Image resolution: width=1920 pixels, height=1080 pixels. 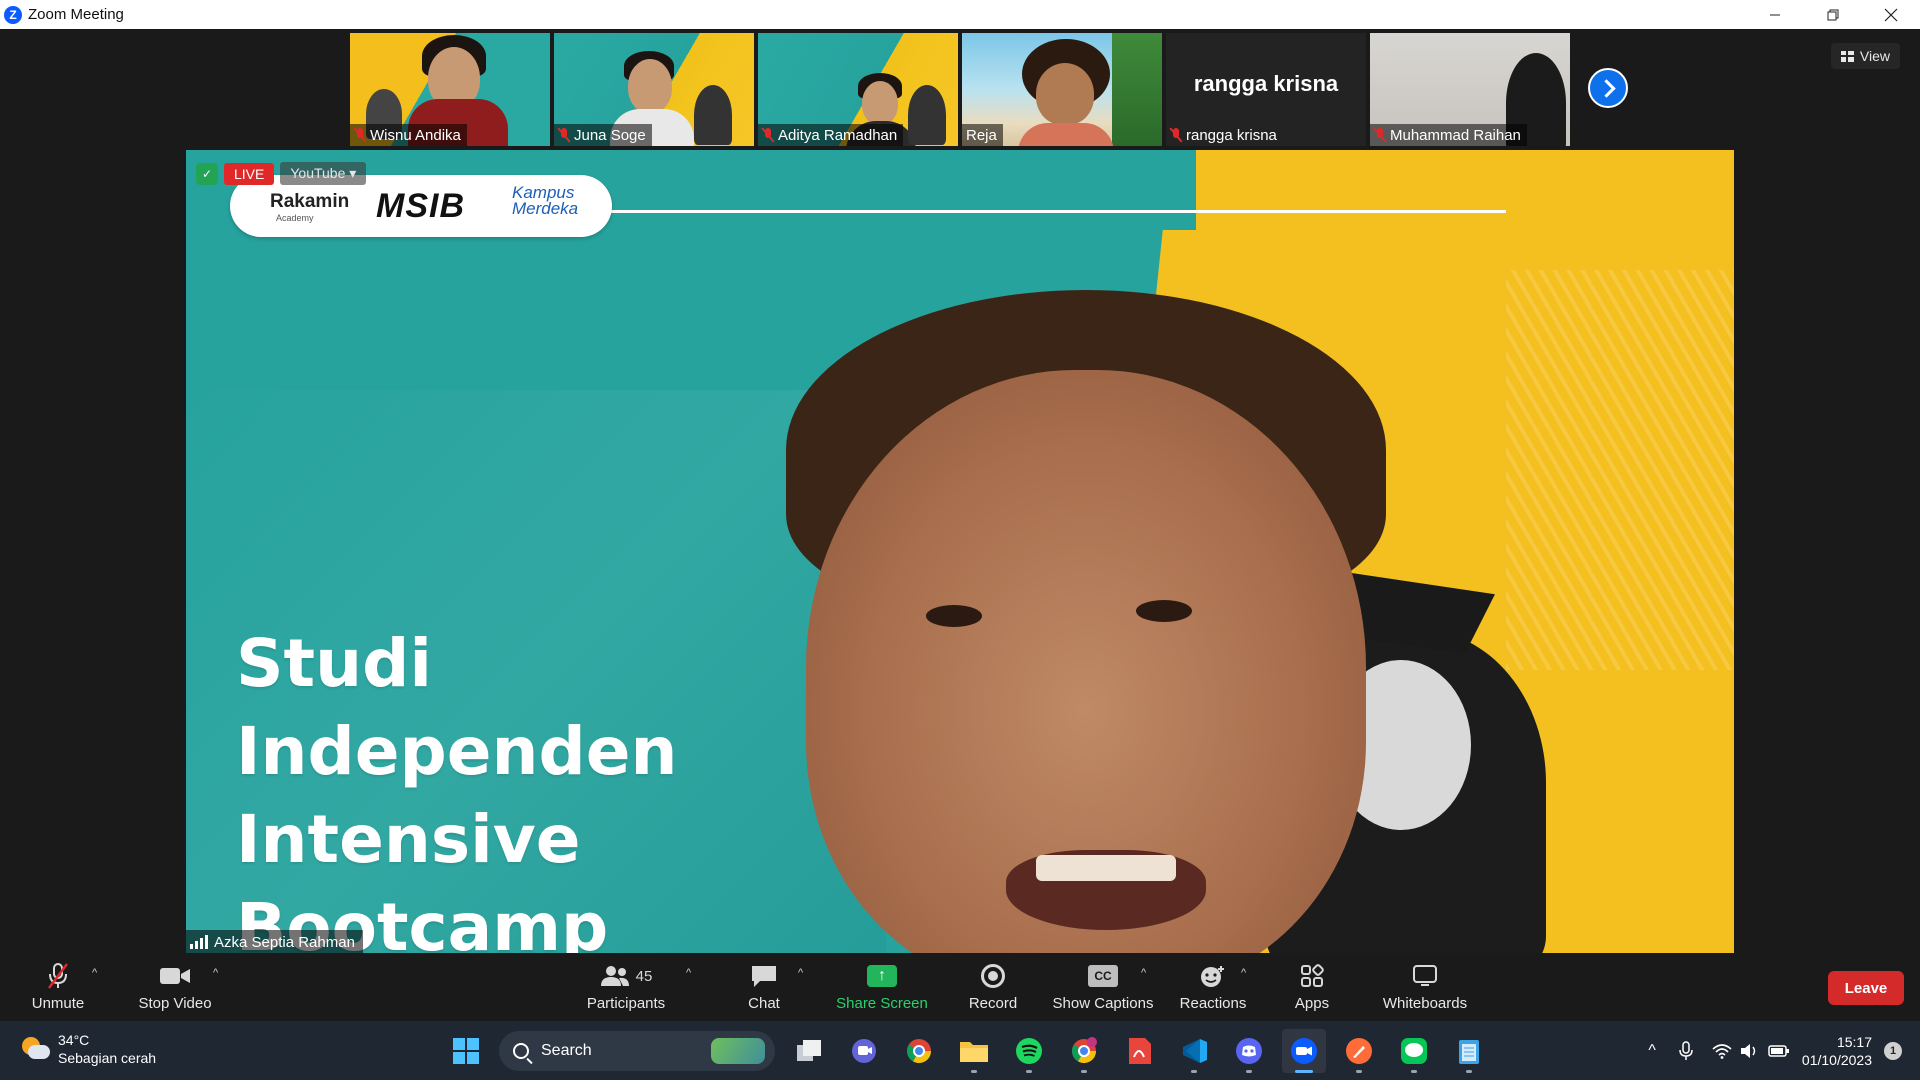 What do you see at coordinates (284, 942) in the screenshot?
I see `speaker-name: Azka Septia Rahman` at bounding box center [284, 942].